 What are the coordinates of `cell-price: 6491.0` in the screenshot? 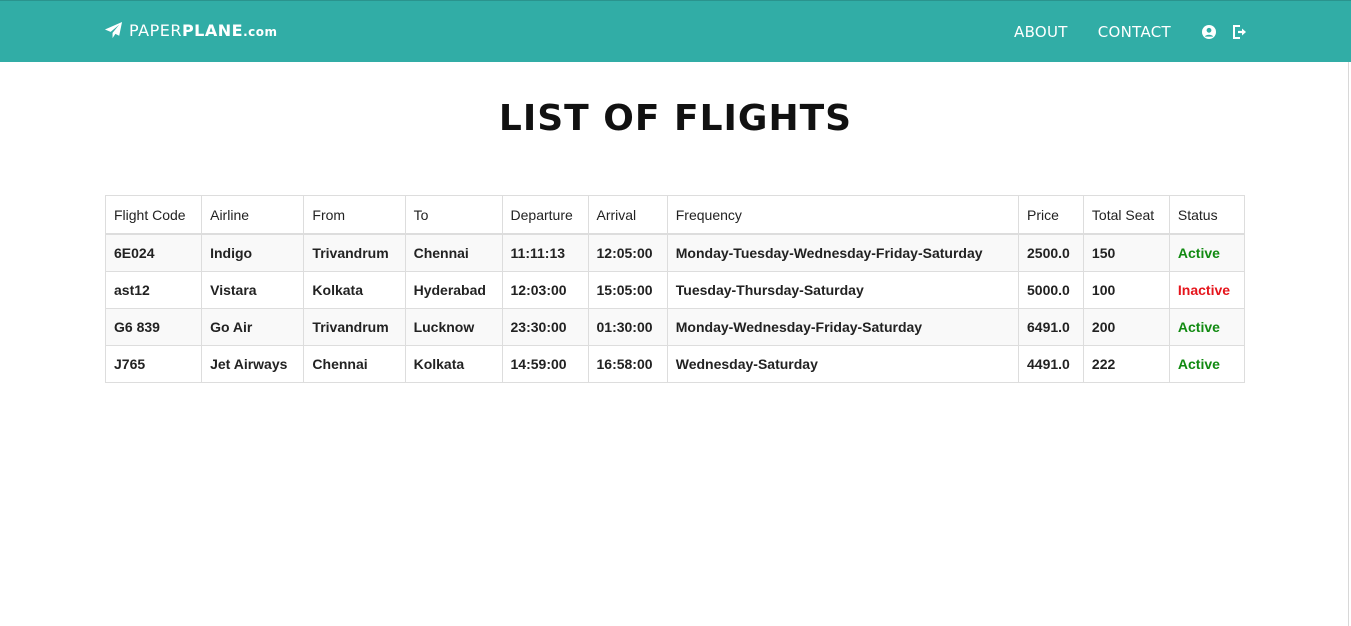 It's located at (1051, 327).